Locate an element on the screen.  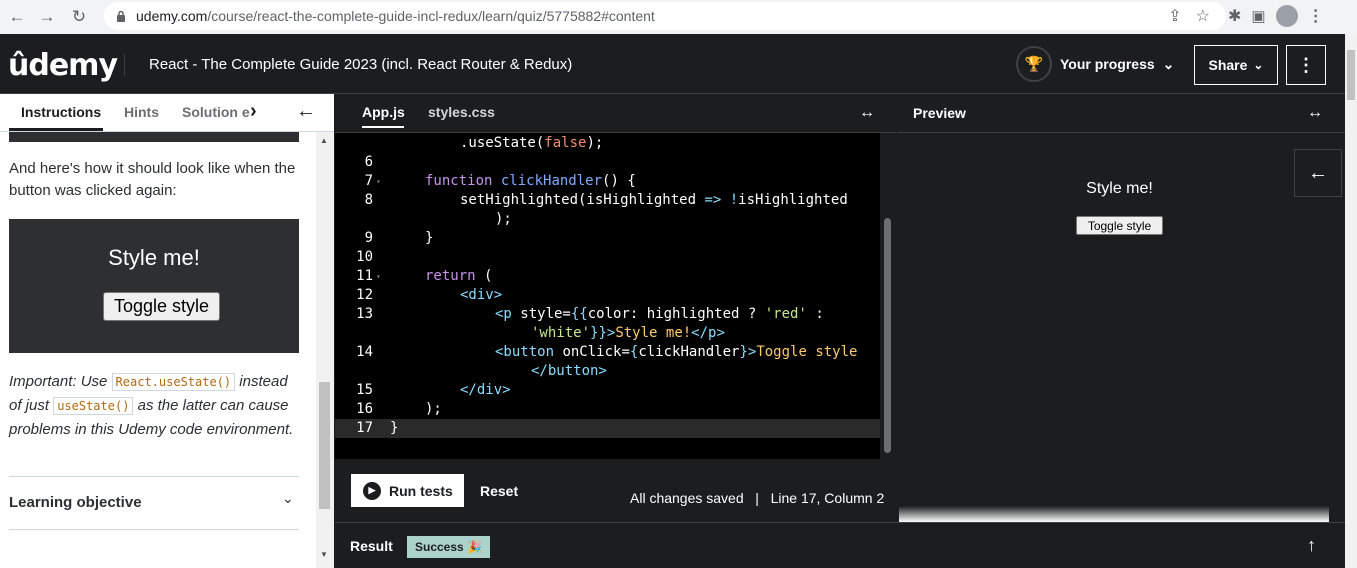
bookmark-star-icon: ☆ is located at coordinates (1203, 16).